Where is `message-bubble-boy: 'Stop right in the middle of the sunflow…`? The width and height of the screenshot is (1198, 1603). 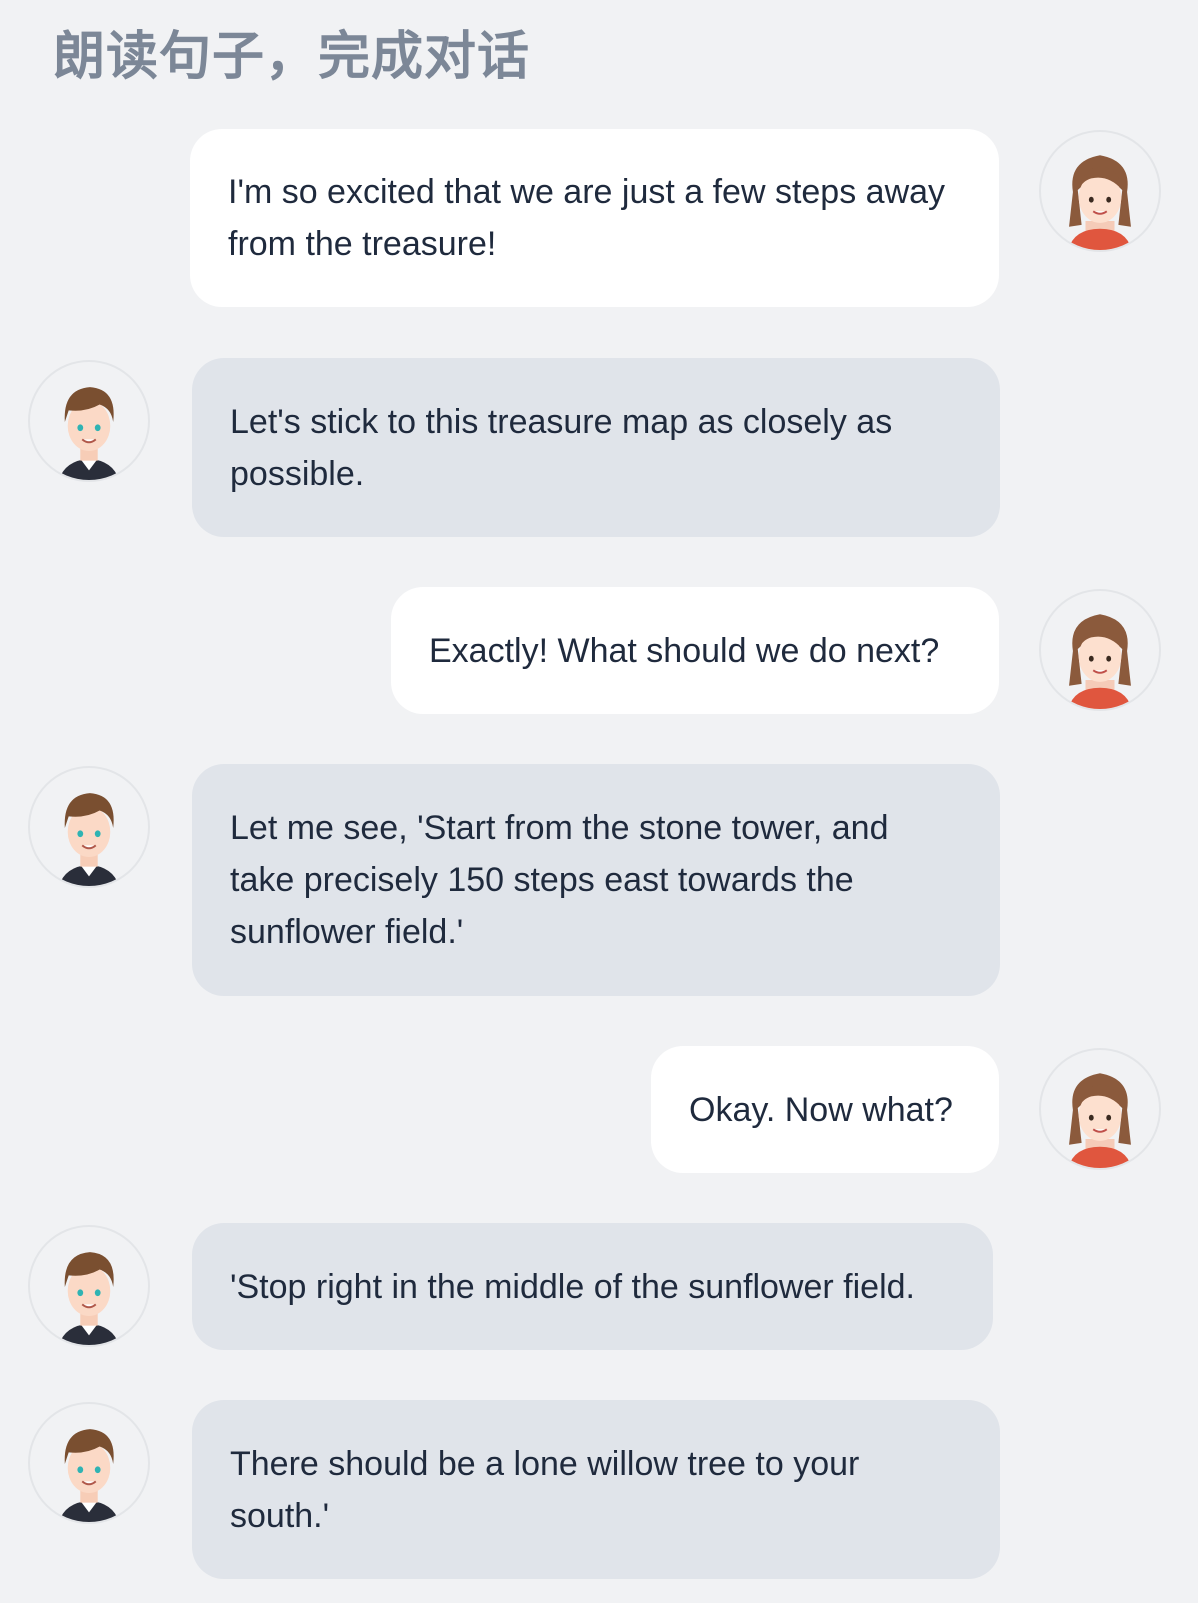 message-bubble-boy: 'Stop right in the middle of the sunflow… is located at coordinates (592, 1286).